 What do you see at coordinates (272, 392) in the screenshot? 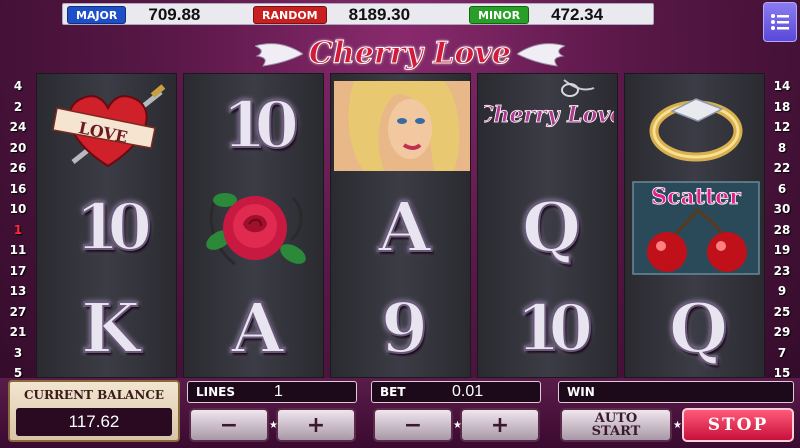
I see `lines-field: LINES 1` at bounding box center [272, 392].